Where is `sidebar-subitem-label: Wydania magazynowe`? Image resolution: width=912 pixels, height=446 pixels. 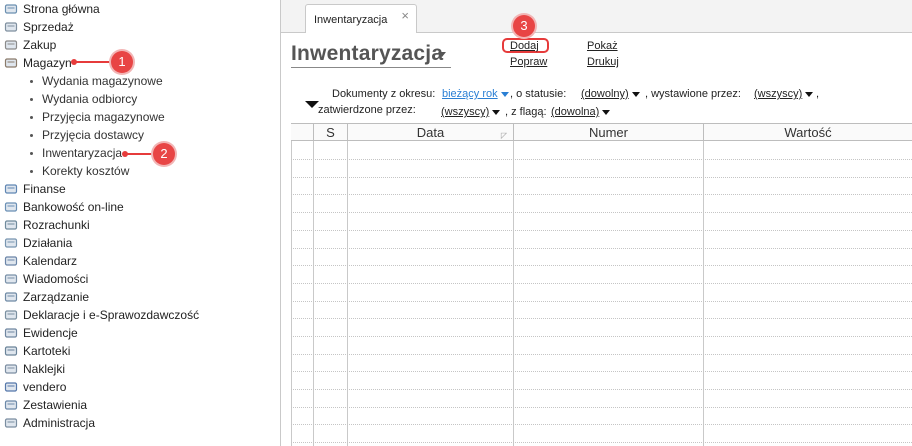
sidebar-subitem-label: Wydania magazynowe is located at coordinates (102, 81).